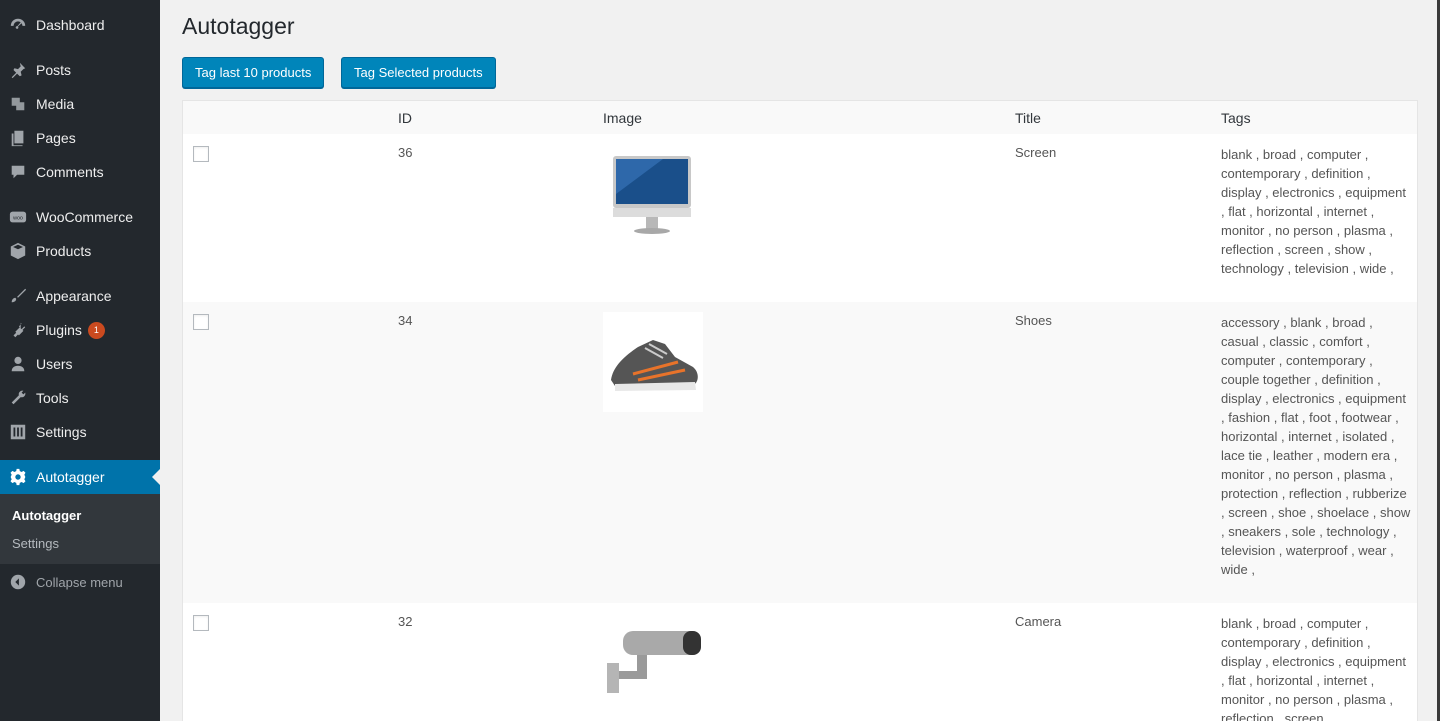 This screenshot has height=721, width=1440. What do you see at coordinates (80, 104) in the screenshot?
I see `menu-media: Media` at bounding box center [80, 104].